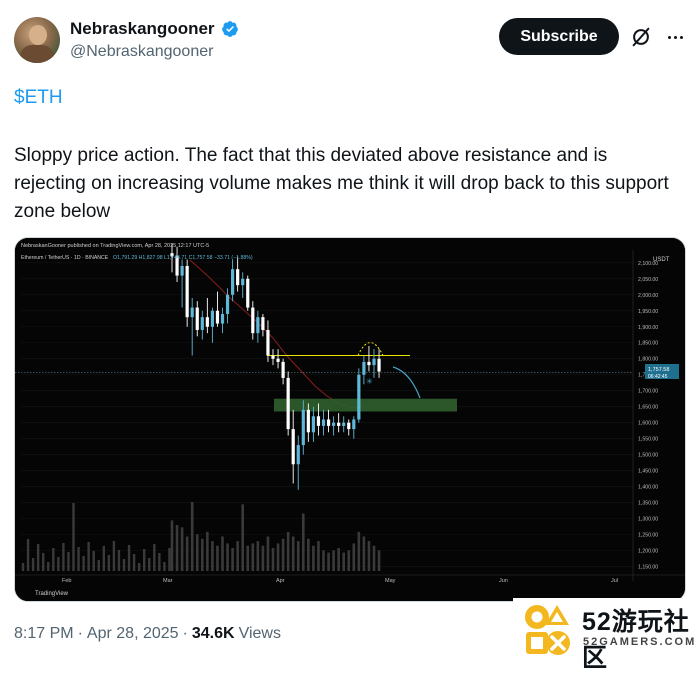 This screenshot has width=700, height=674. I want to click on cashtag-link: $ETH, so click(38, 98).